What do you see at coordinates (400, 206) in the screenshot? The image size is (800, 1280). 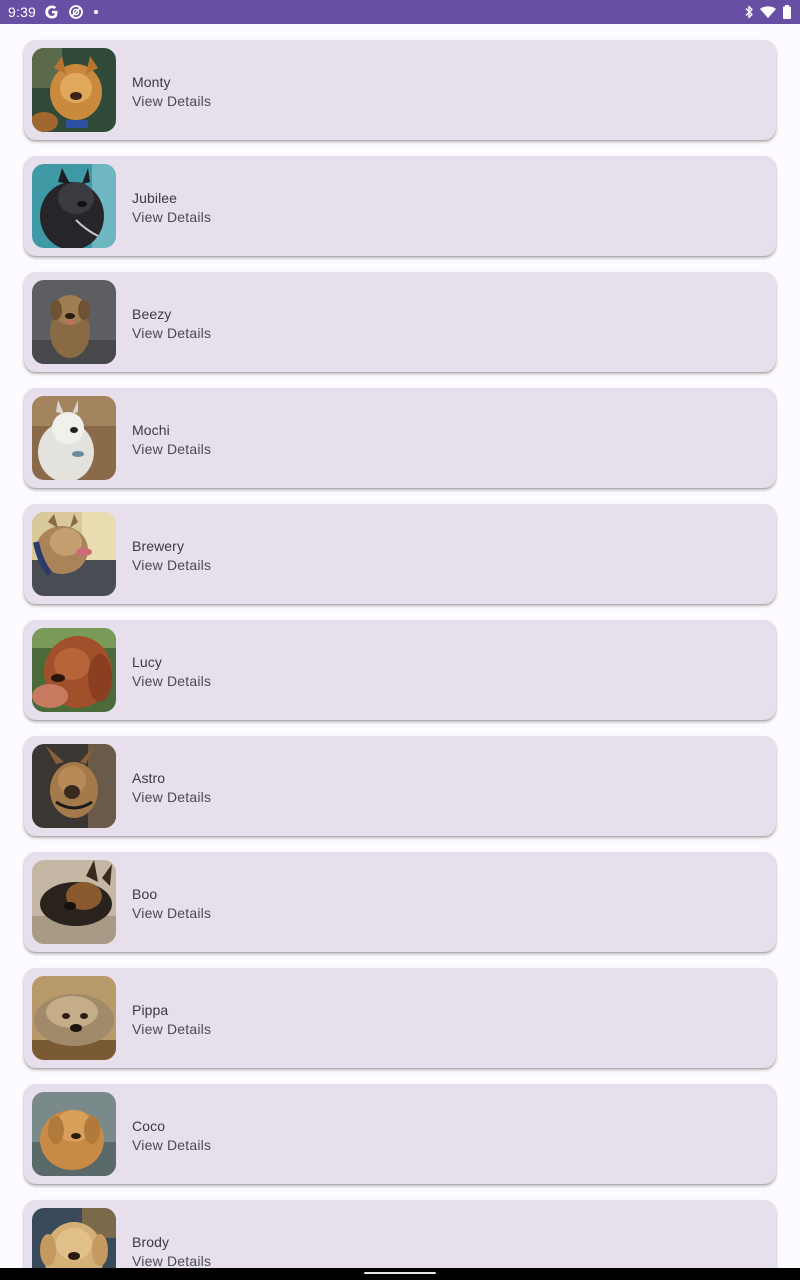 I see `dog-card: Jubilee View Details` at bounding box center [400, 206].